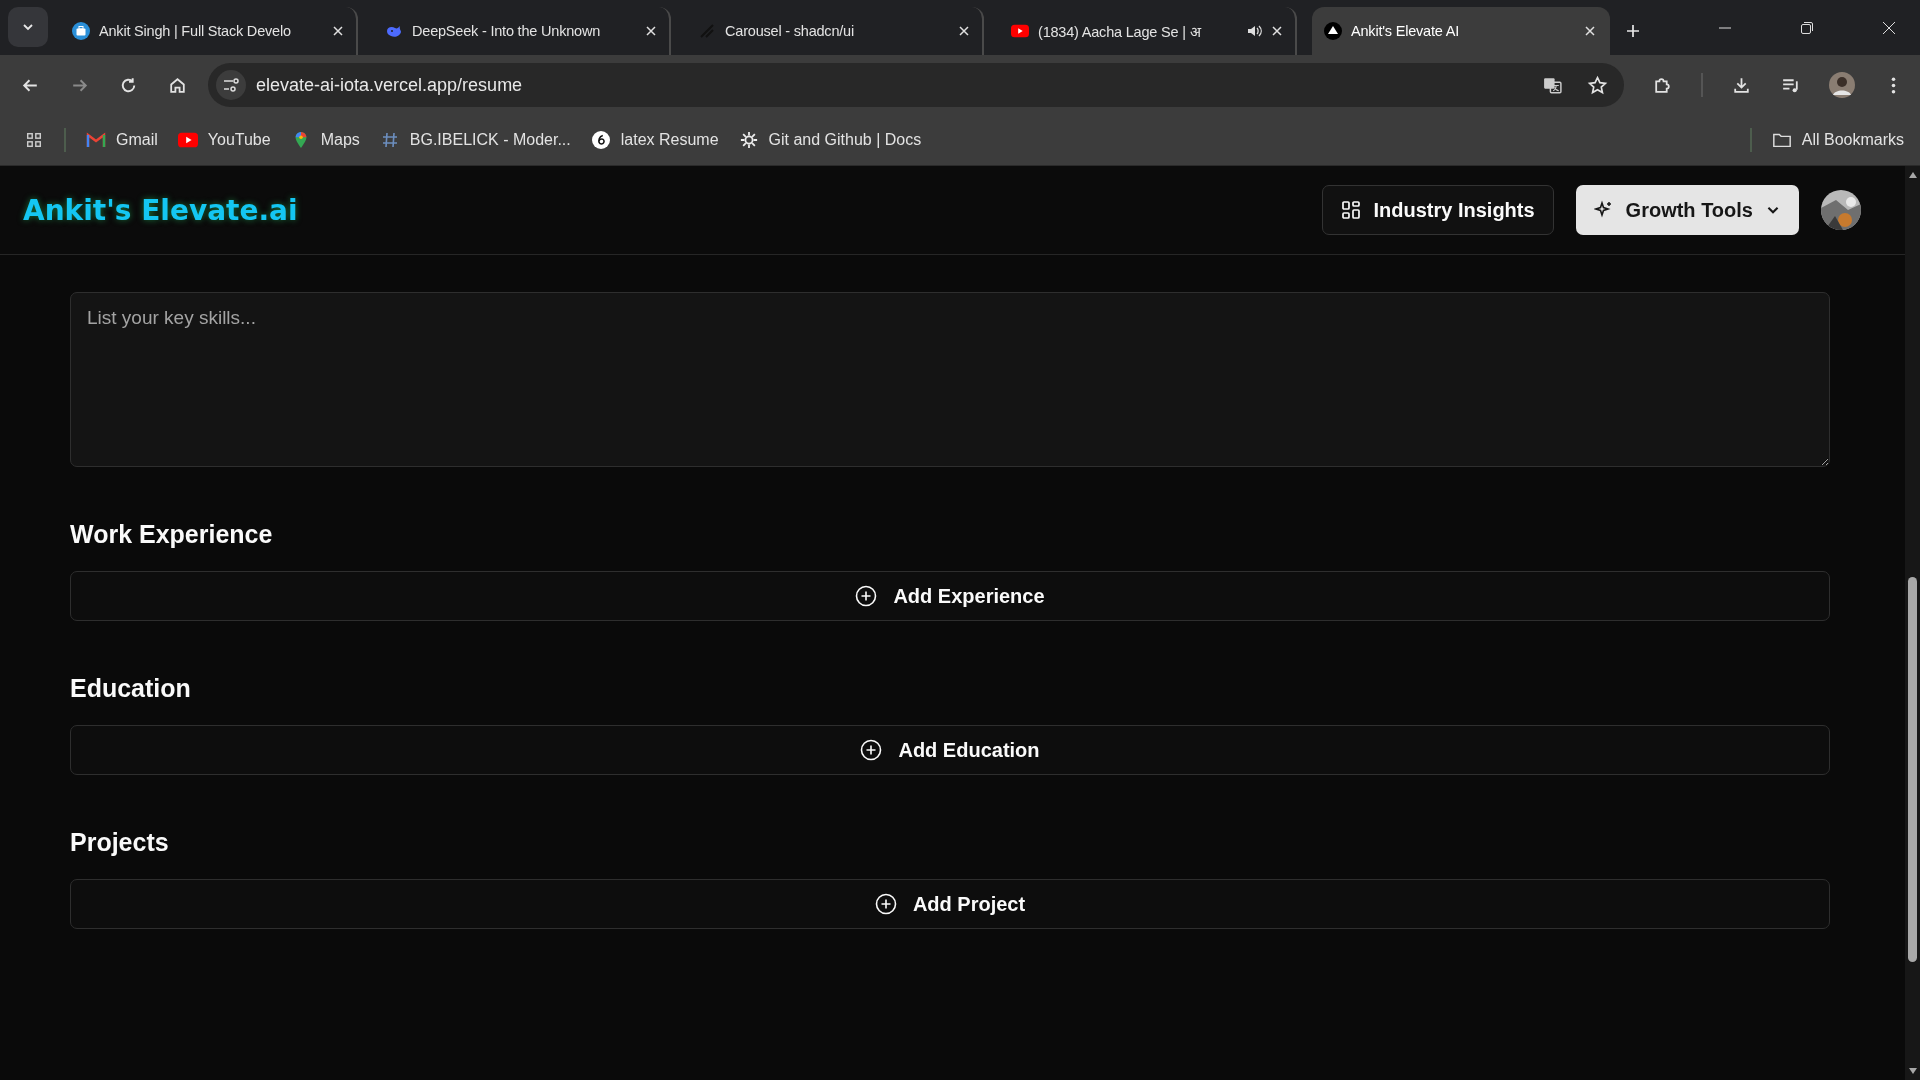 This screenshot has width=1920, height=1080. I want to click on folder-icon, so click(1781, 140).